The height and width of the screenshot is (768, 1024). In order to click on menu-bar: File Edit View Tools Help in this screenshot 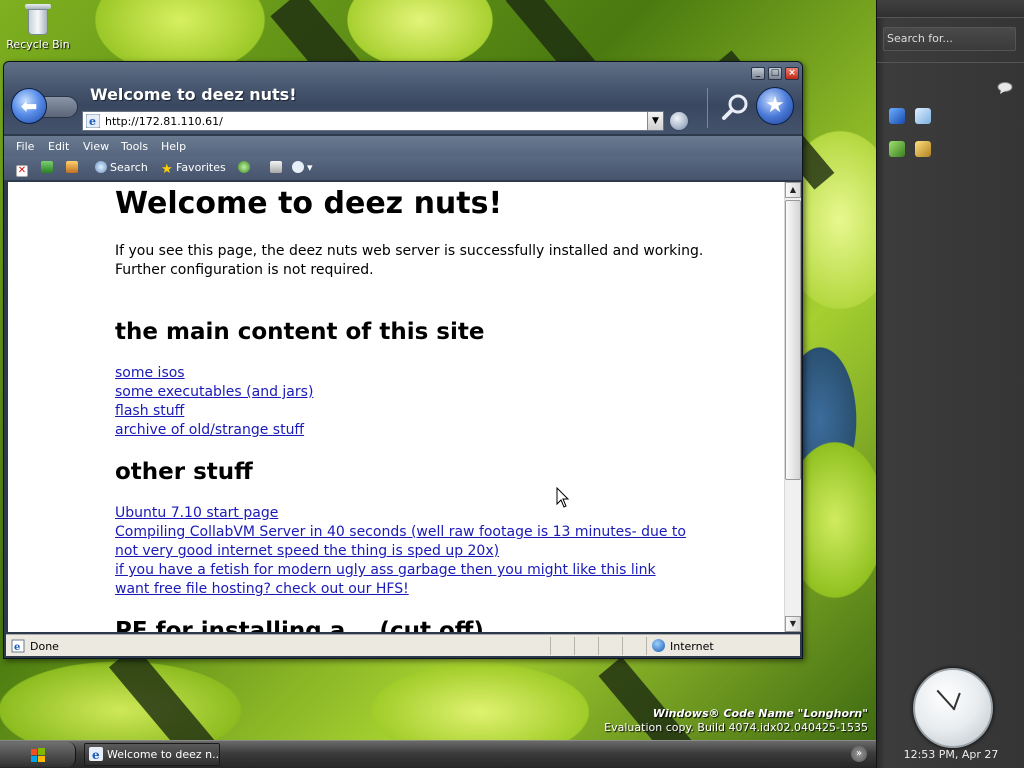, I will do `click(403, 146)`.